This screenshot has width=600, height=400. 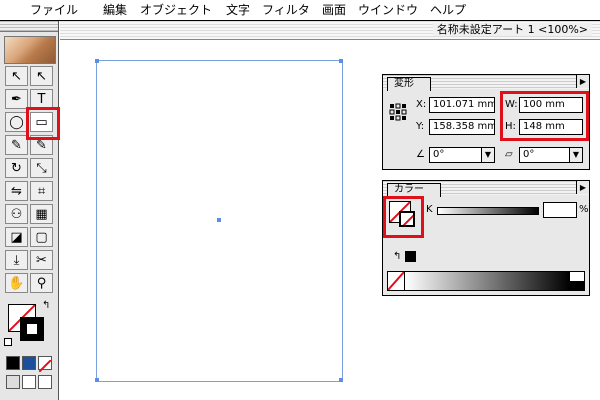 What do you see at coordinates (41, 237) in the screenshot?
I see `gradient-tool-icon: ▢` at bounding box center [41, 237].